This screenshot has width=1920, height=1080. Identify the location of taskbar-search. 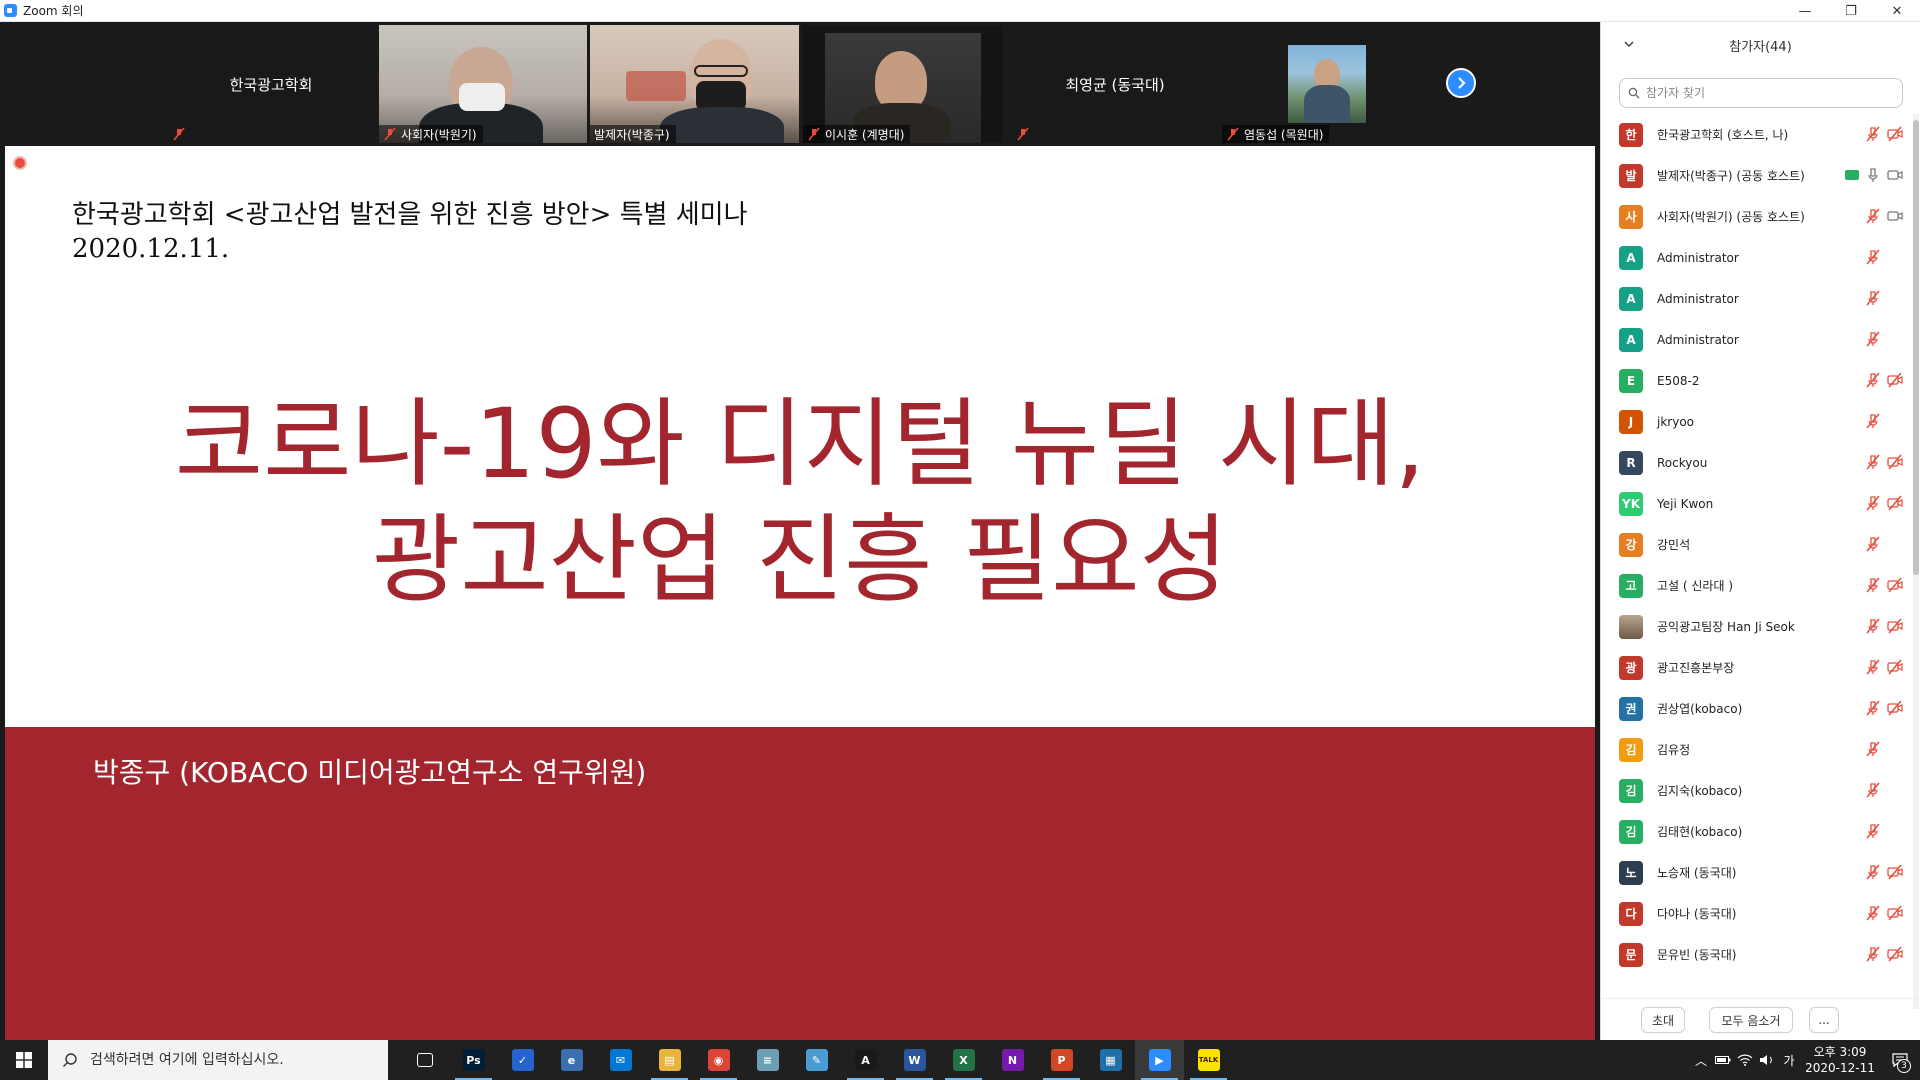
(218, 1060).